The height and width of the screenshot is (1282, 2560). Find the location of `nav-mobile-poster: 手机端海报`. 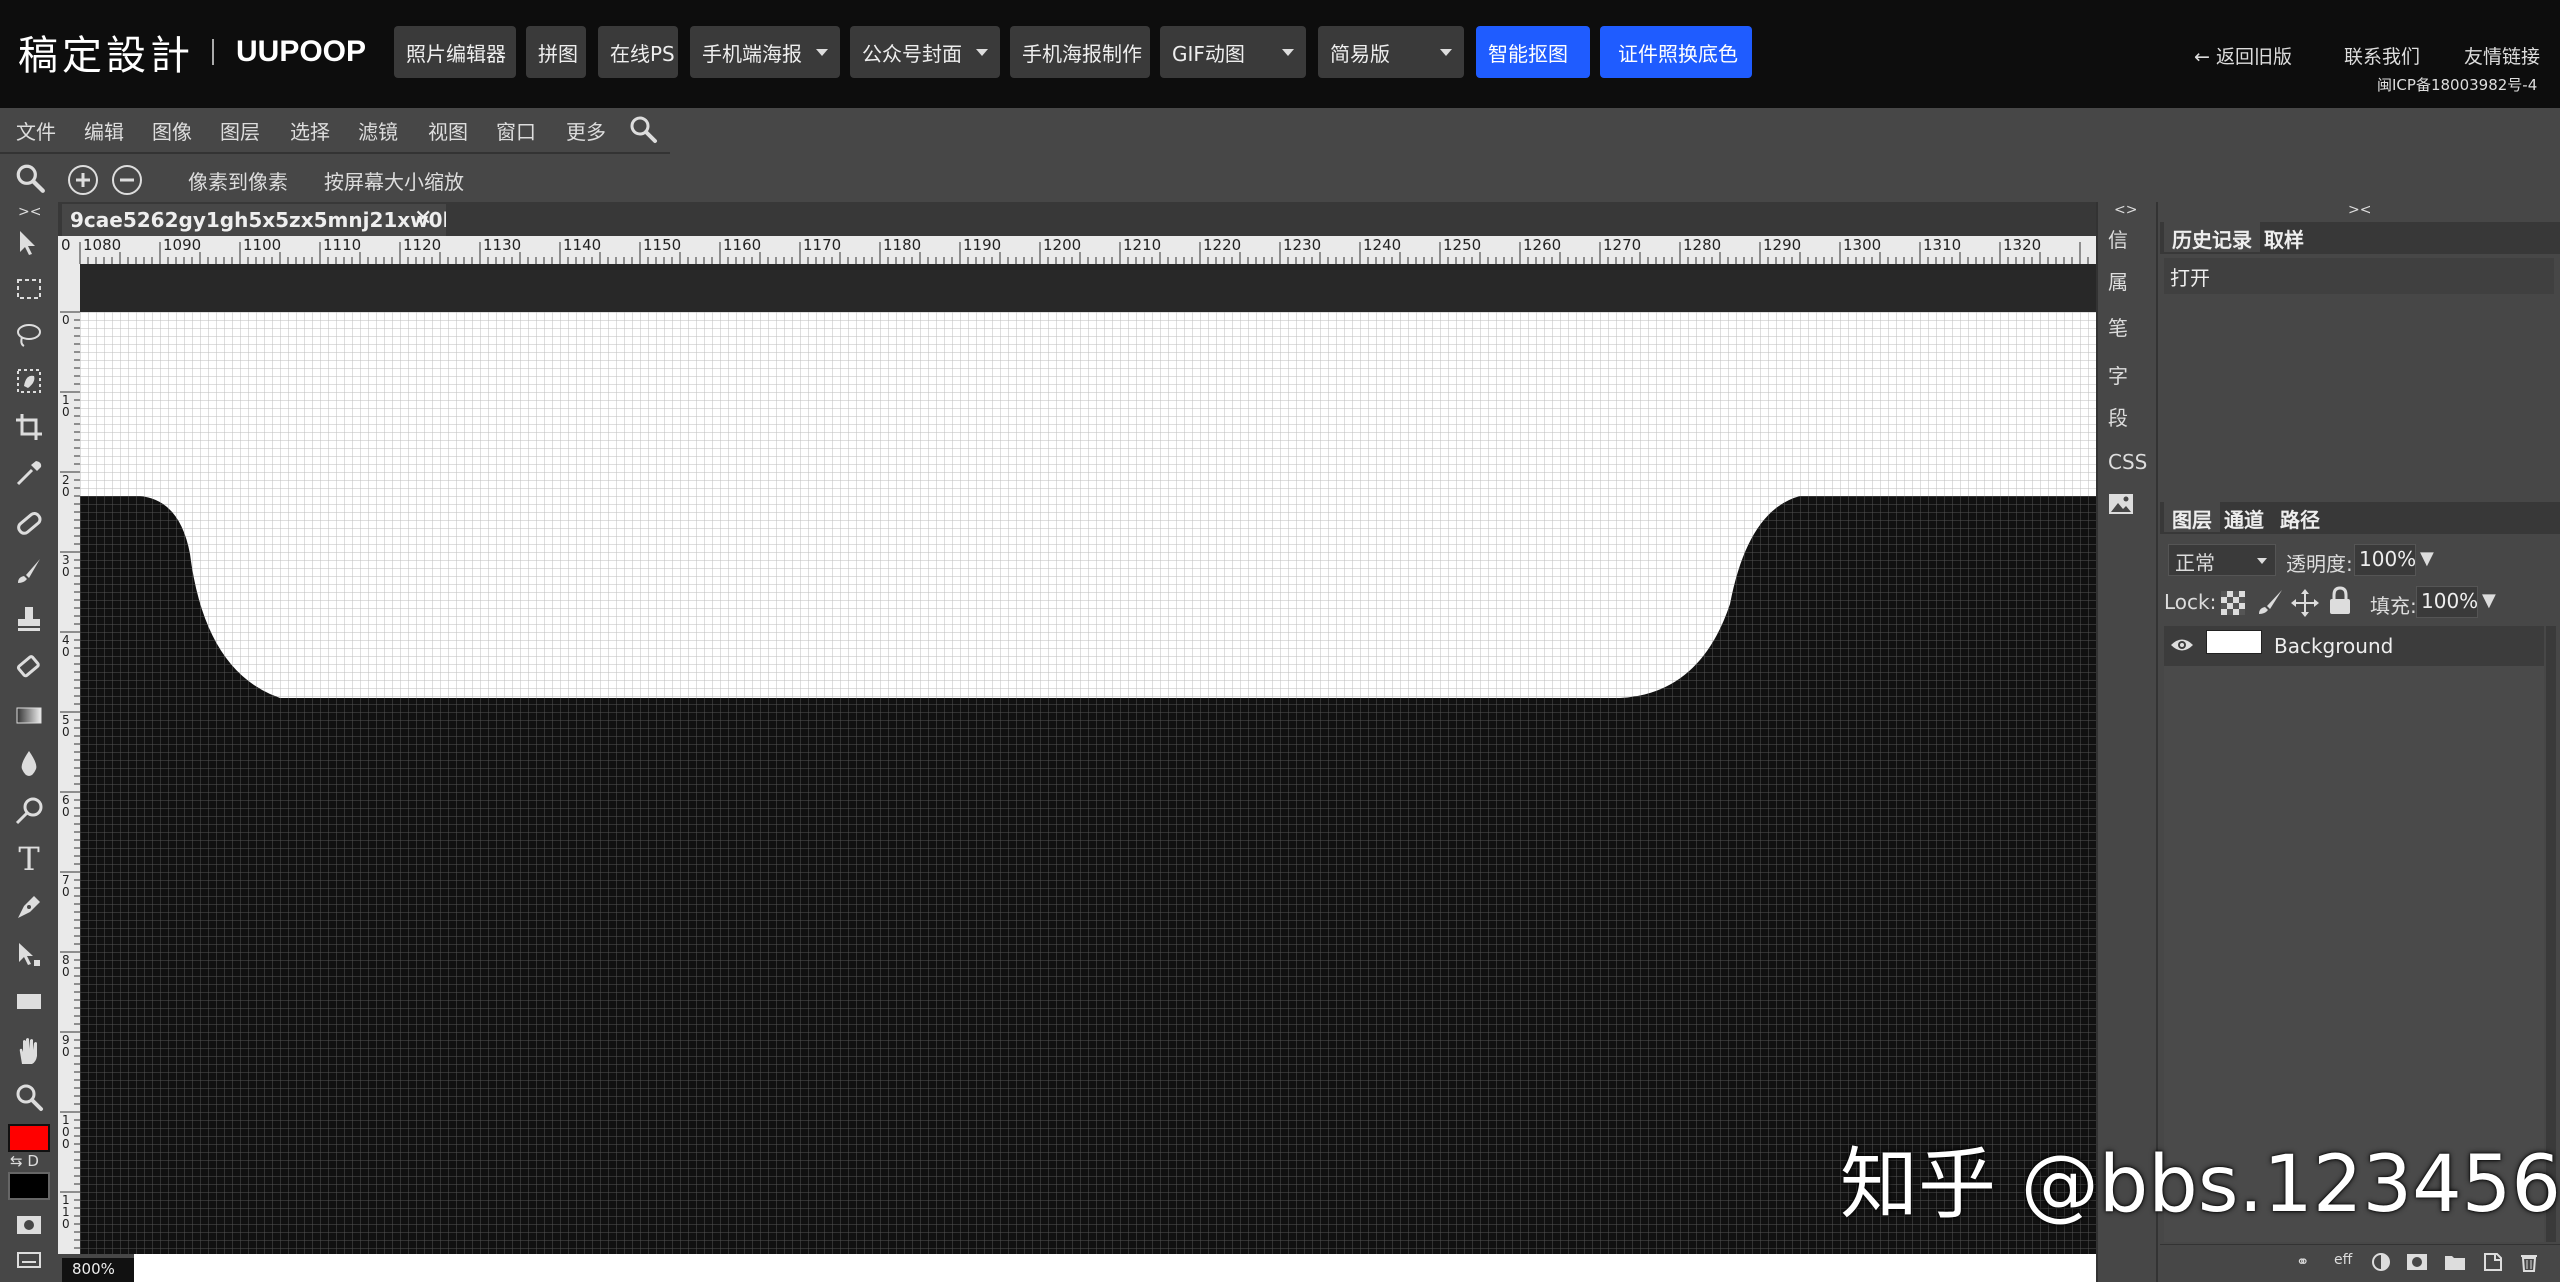

nav-mobile-poster: 手机端海报 is located at coordinates (765, 52).